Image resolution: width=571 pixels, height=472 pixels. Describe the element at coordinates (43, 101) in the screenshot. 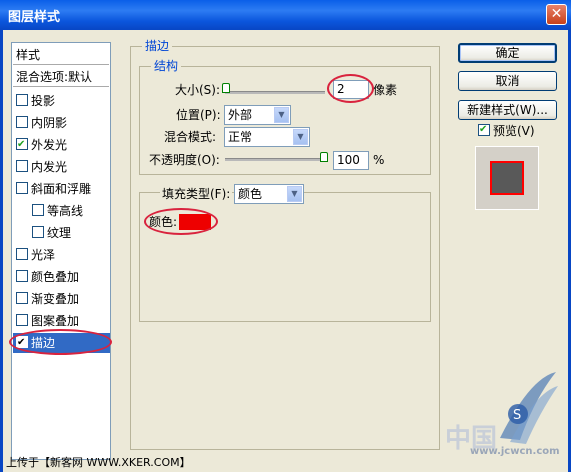

I see `style-item-label: 投影` at that location.